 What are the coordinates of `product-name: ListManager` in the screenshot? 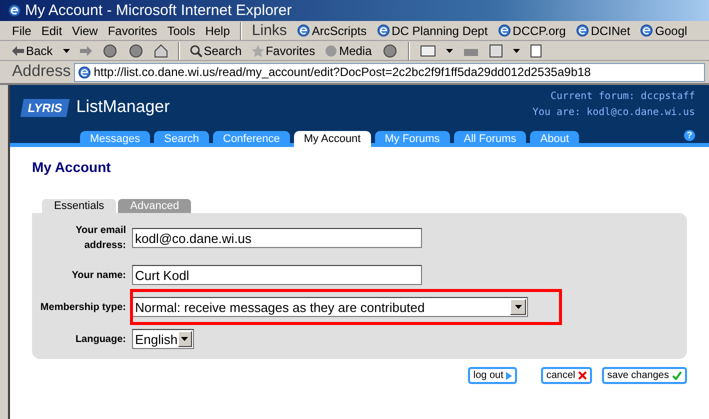 It's located at (123, 107).